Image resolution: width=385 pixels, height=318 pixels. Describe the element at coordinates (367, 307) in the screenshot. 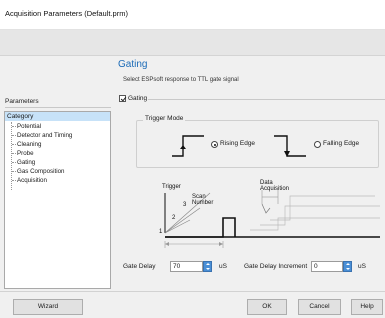

I see `help-button: Help` at that location.